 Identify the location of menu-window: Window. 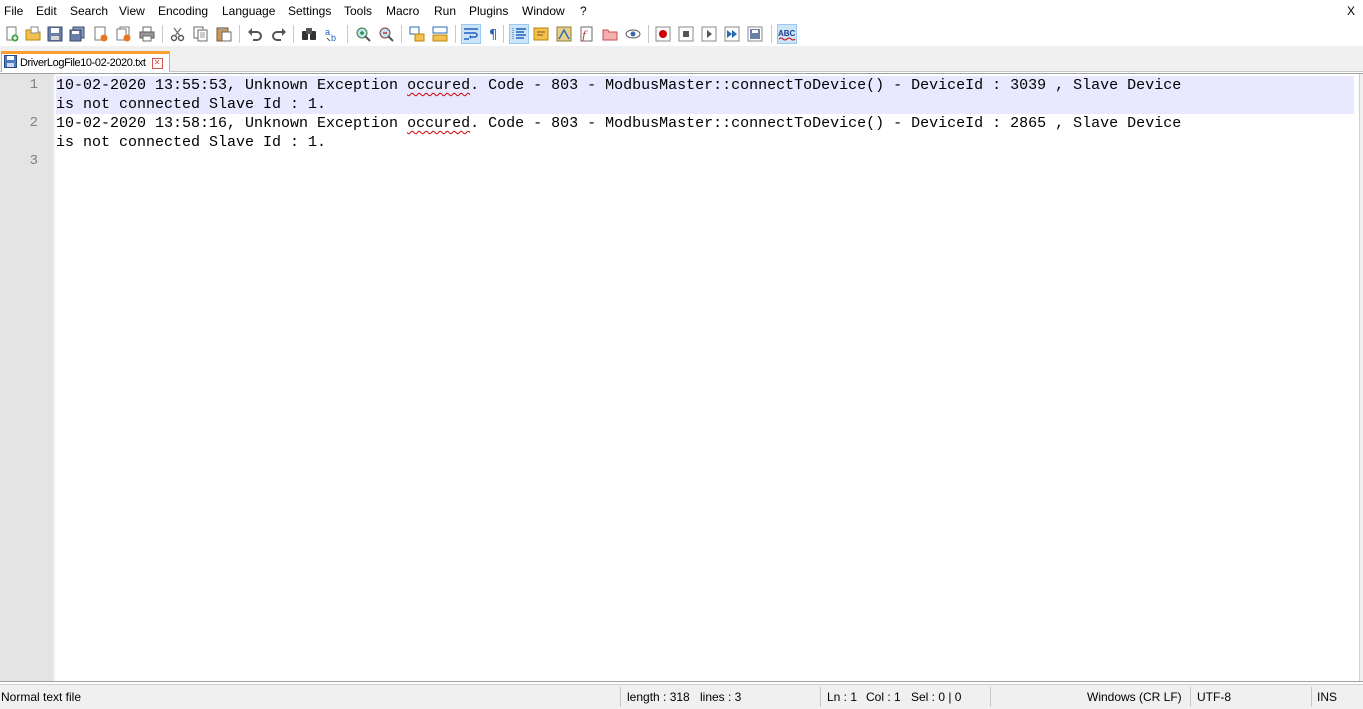
(543, 11).